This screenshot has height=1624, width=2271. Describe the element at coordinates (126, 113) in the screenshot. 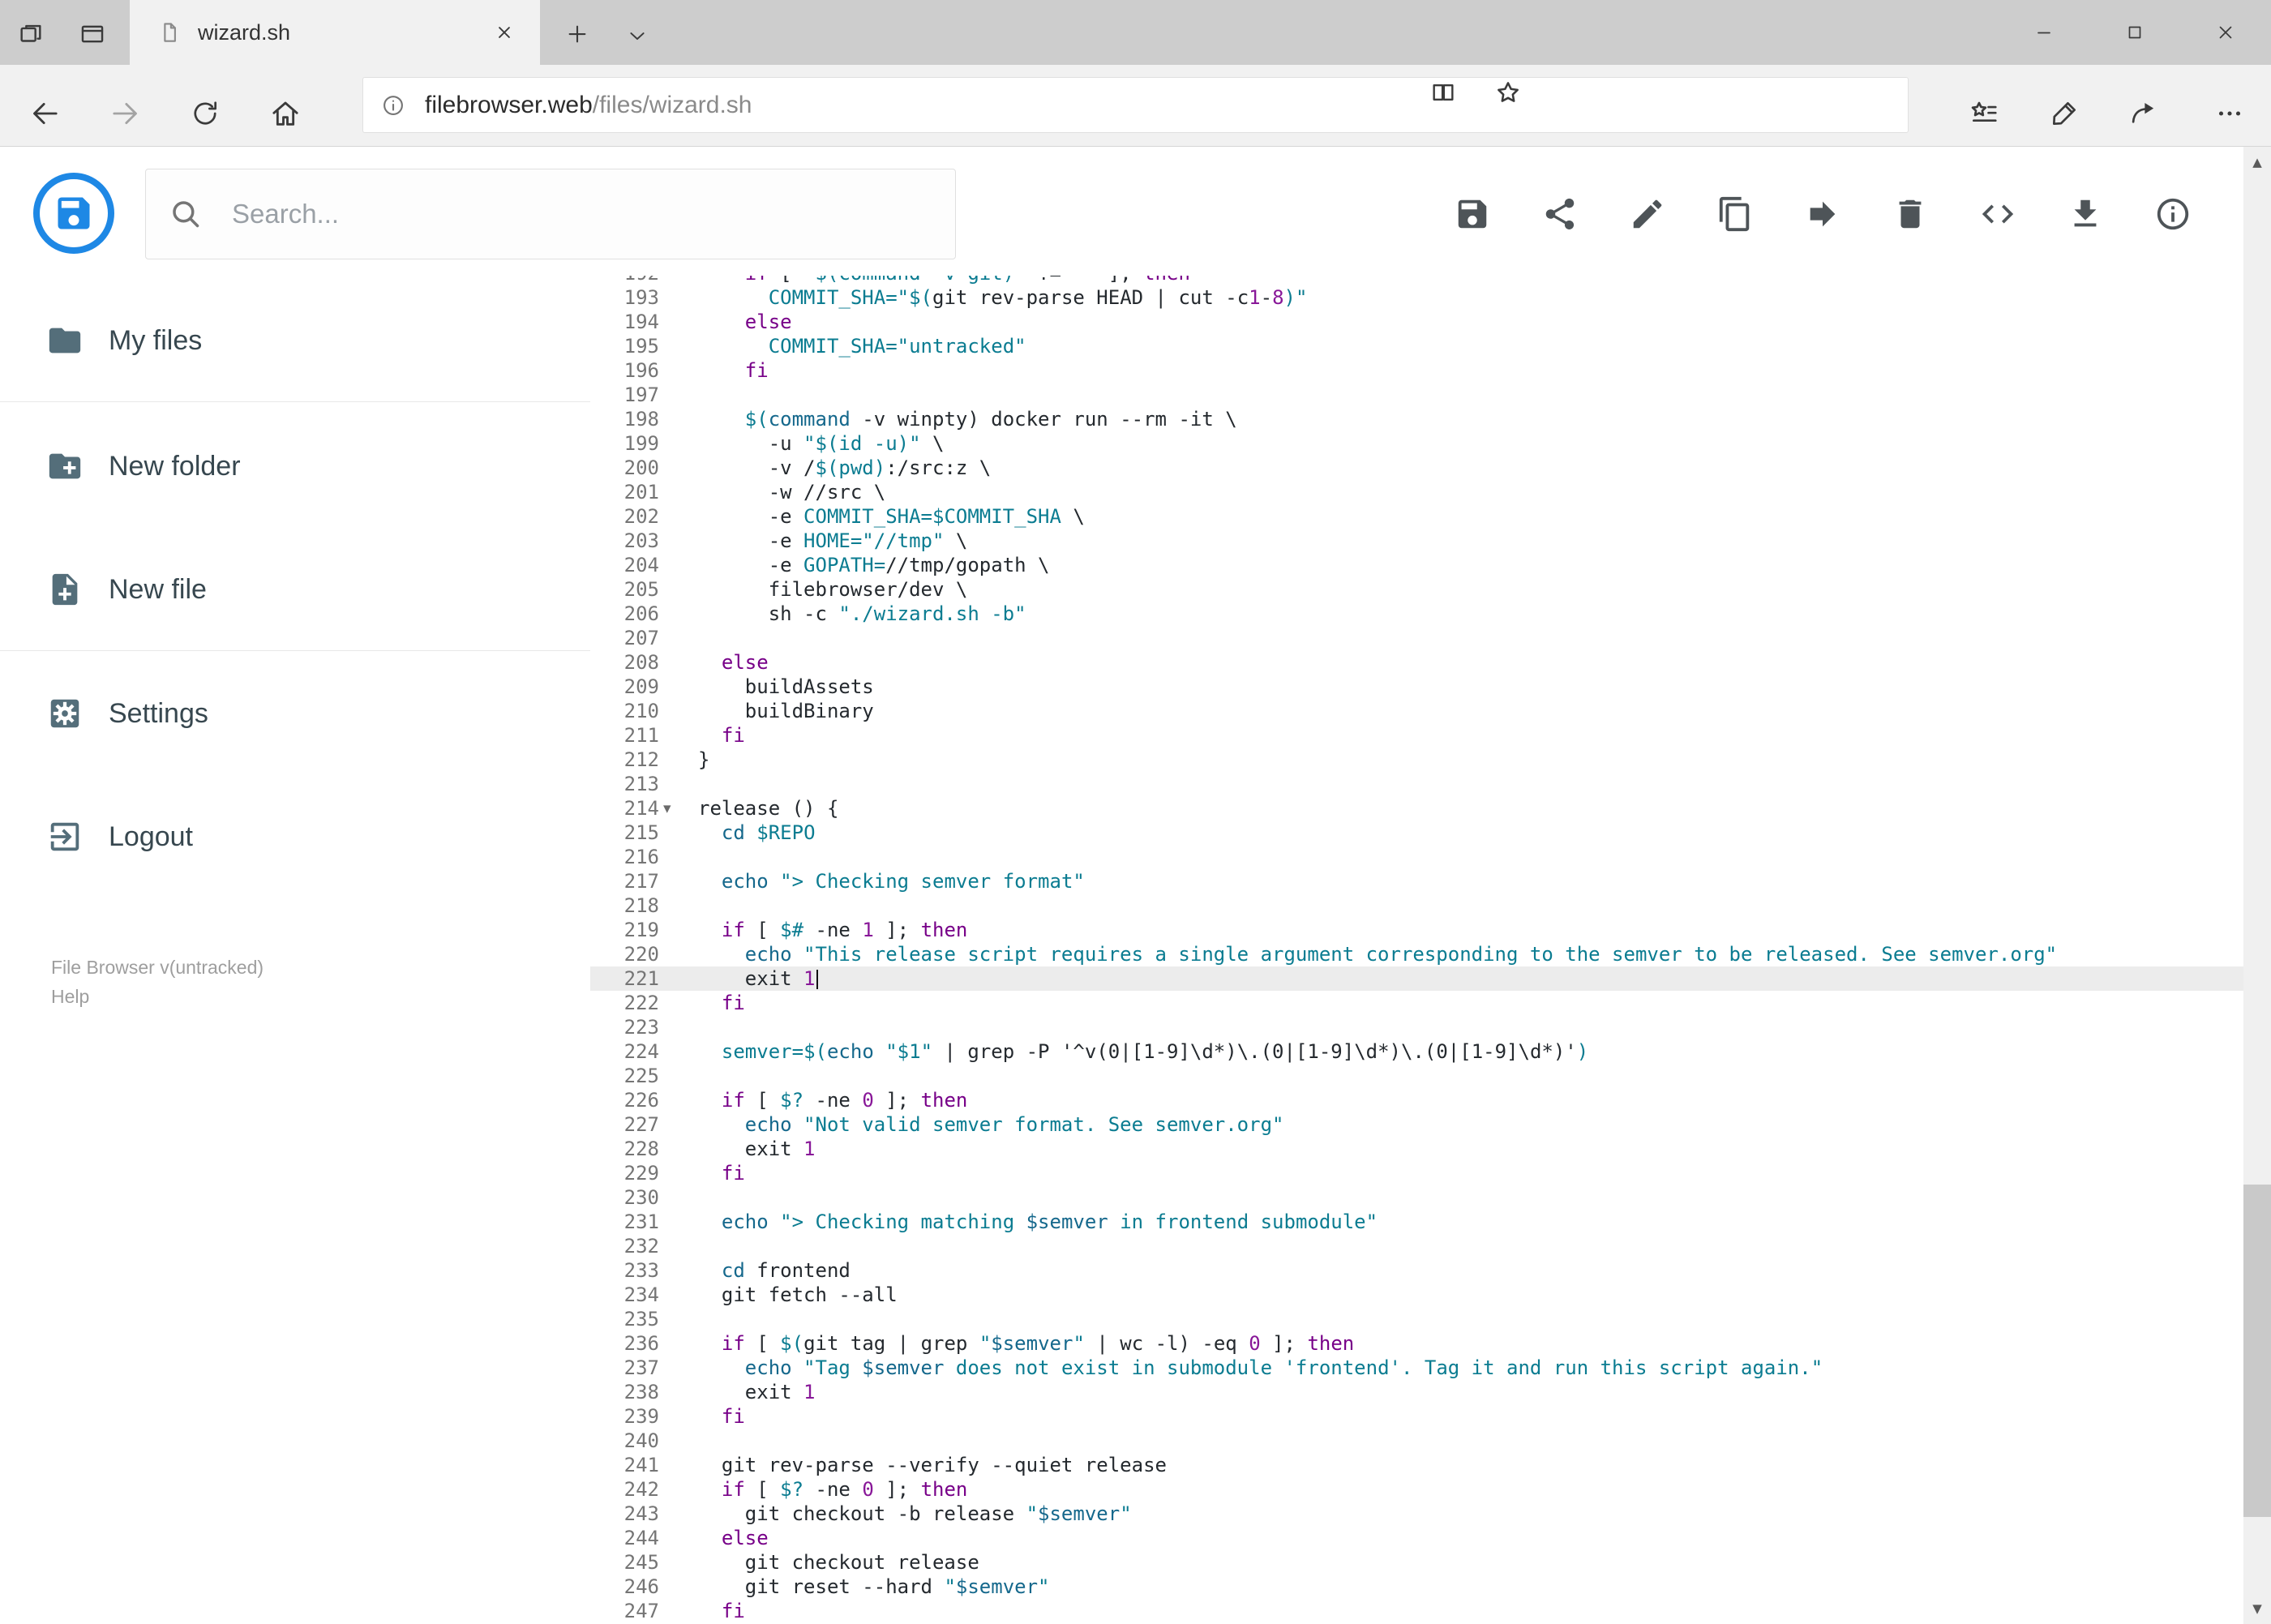

I see `forward-button` at that location.